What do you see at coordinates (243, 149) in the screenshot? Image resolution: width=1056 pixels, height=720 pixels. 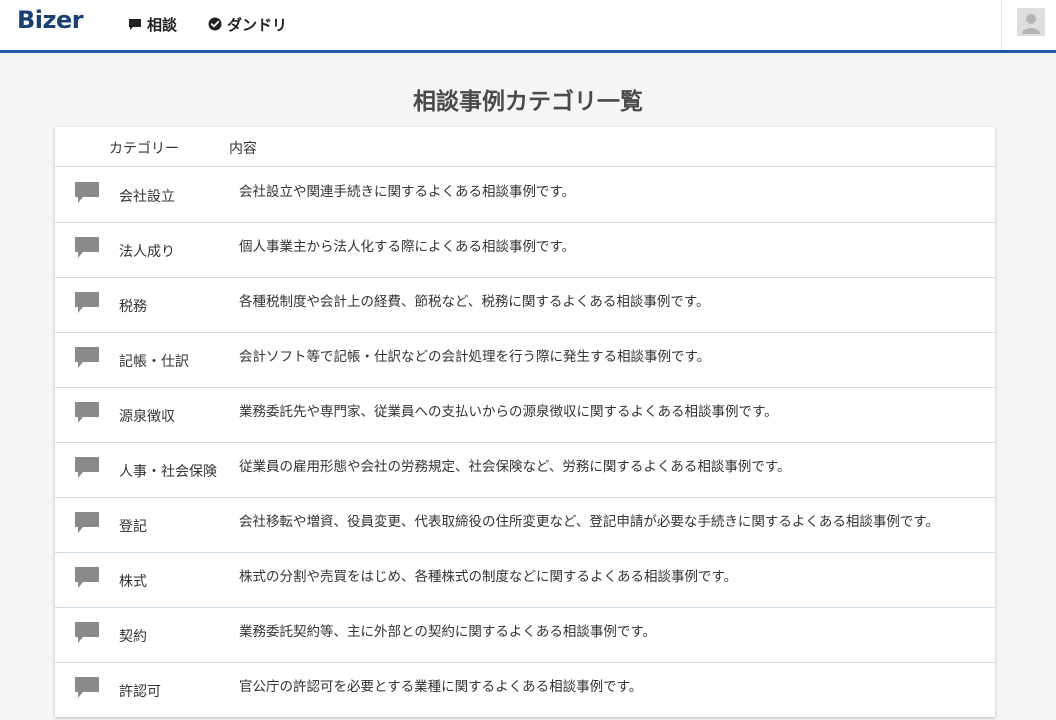 I see `column-header-description: 内容` at bounding box center [243, 149].